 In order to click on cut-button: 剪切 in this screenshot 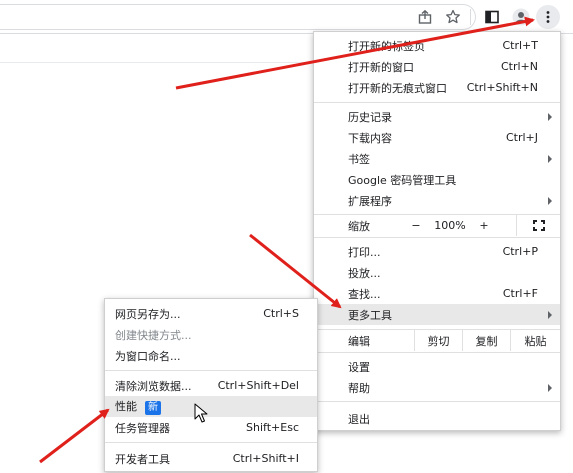, I will do `click(438, 340)`.